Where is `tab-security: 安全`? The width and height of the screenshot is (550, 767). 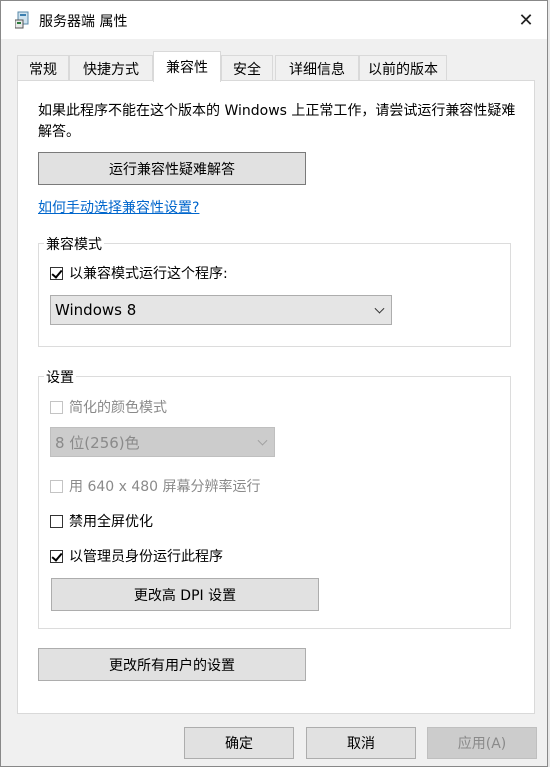 tab-security: 安全 is located at coordinates (247, 68).